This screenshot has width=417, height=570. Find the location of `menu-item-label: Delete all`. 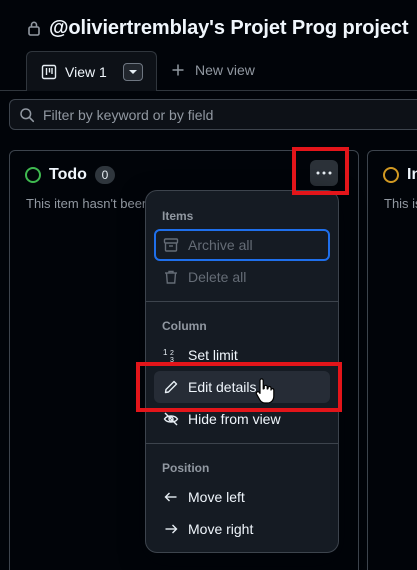

menu-item-label: Delete all is located at coordinates (217, 277).